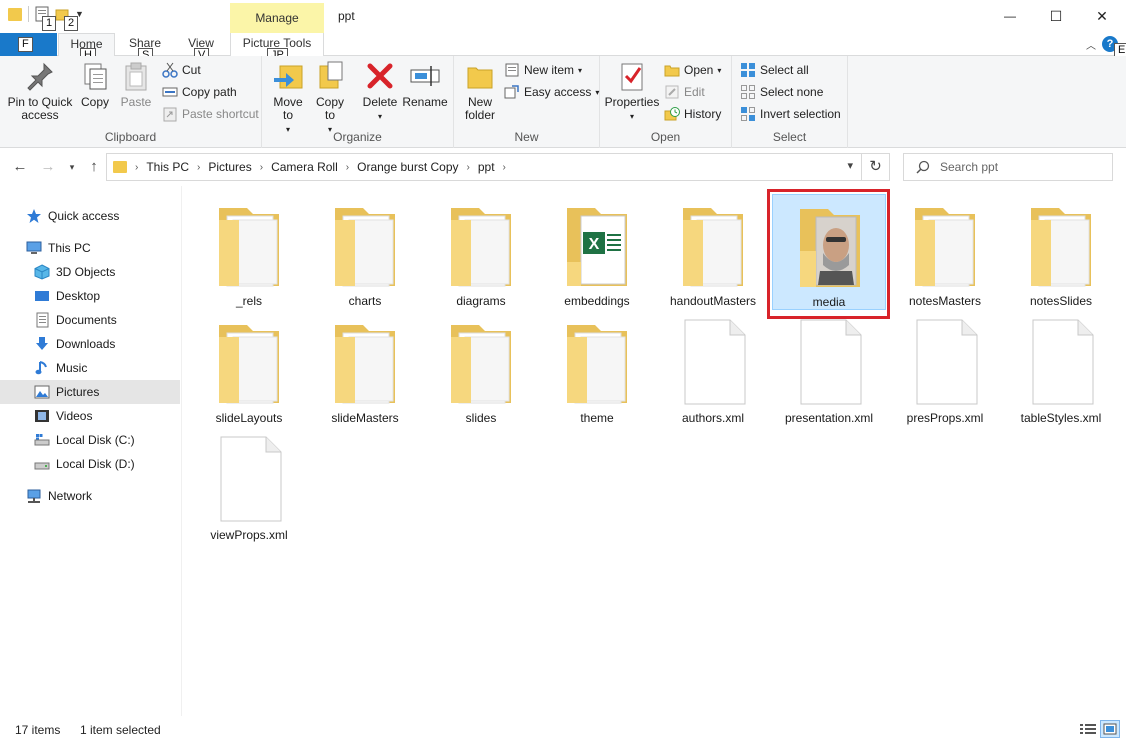 Image resolution: width=1126 pixels, height=742 pixels. I want to click on copy-button: Copy, so click(95, 84).